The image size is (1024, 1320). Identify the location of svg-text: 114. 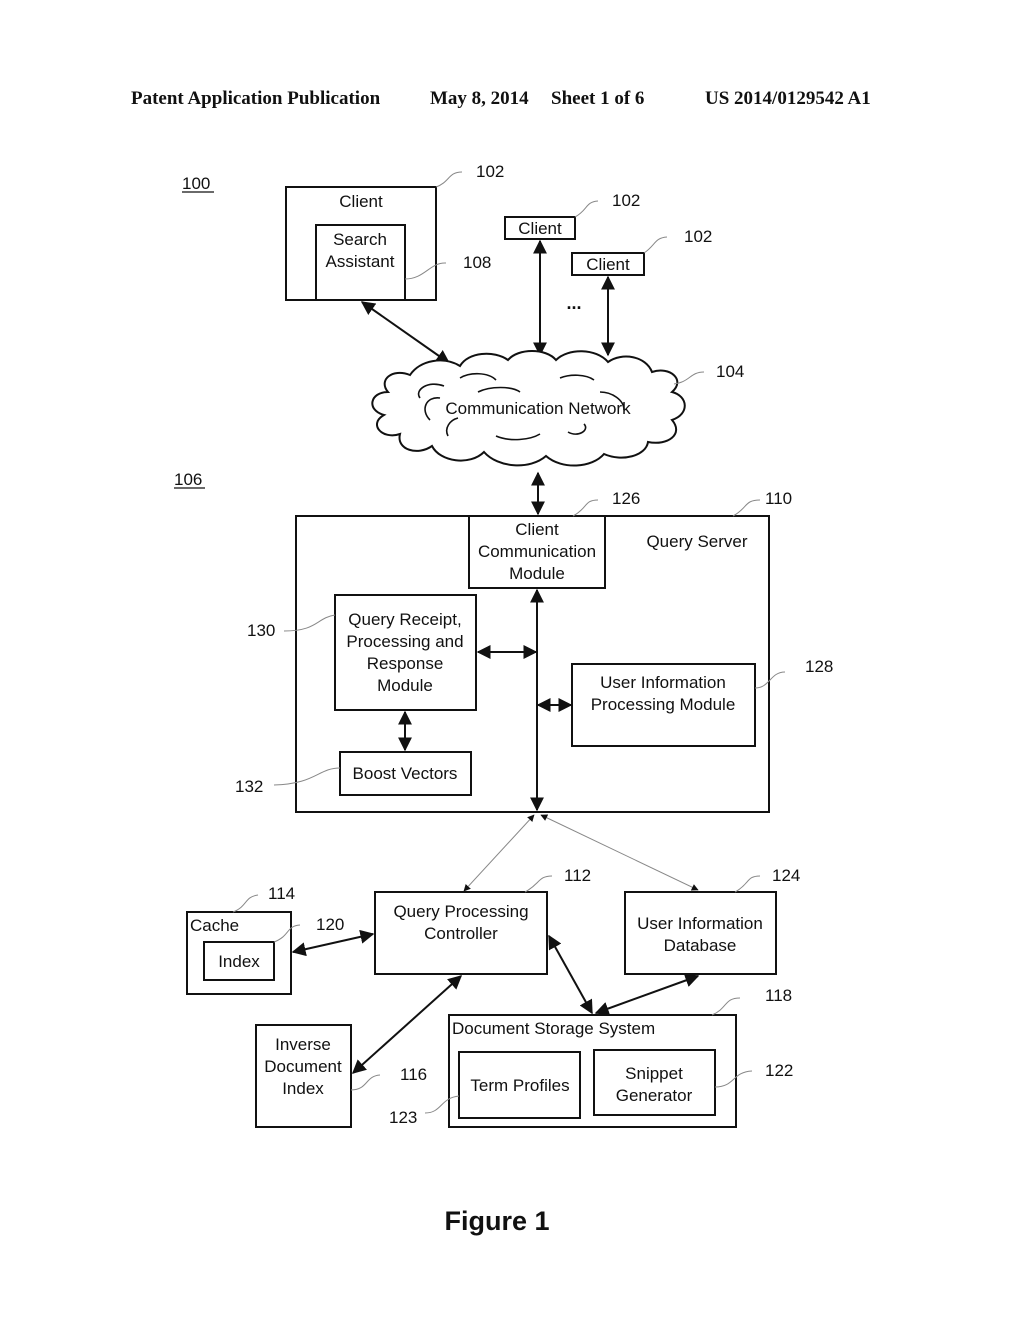
(281, 893).